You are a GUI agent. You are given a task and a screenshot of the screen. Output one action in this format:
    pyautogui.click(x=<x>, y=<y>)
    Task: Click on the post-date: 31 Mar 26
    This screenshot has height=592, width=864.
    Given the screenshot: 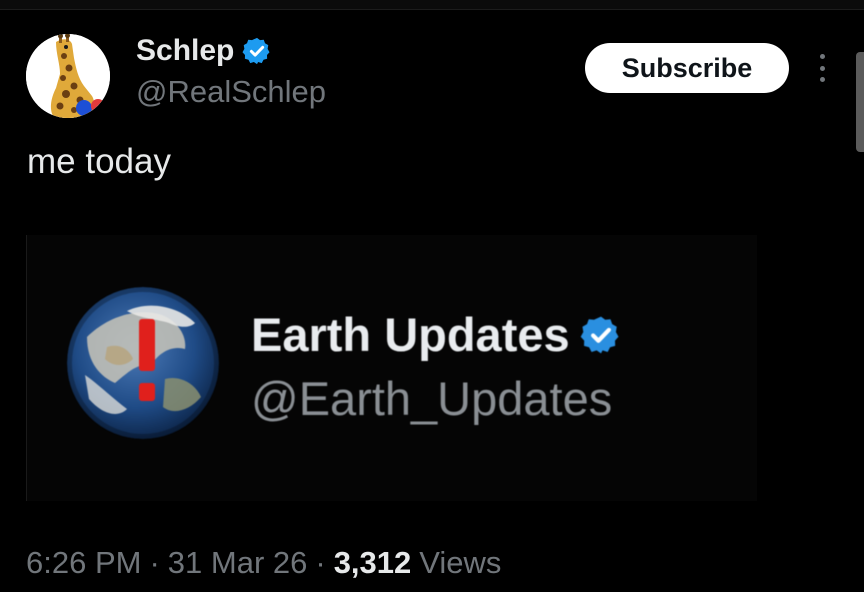 What is the action you would take?
    pyautogui.click(x=238, y=563)
    